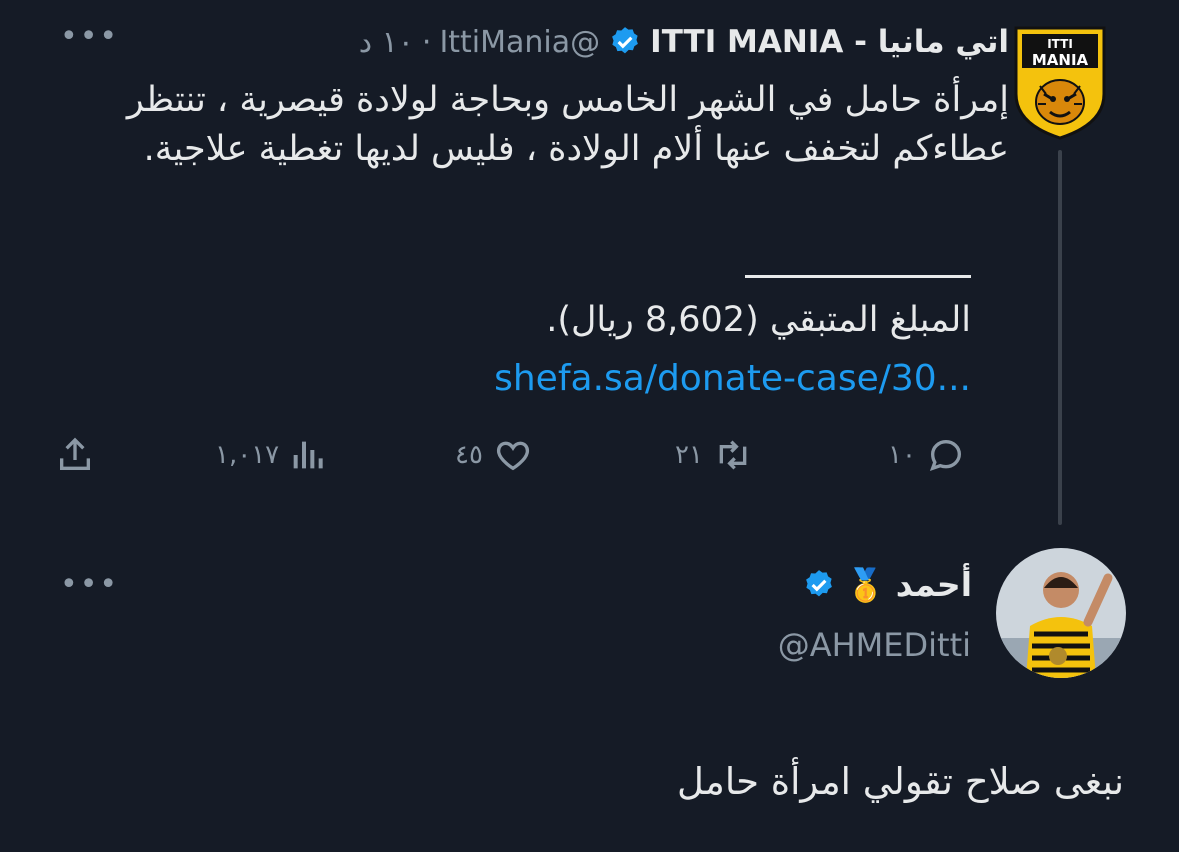 The image size is (1179, 852). Describe the element at coordinates (758, 320) in the screenshot. I see `amount-remaining: المبلغ المتبقي (8,602 ريال).` at that location.